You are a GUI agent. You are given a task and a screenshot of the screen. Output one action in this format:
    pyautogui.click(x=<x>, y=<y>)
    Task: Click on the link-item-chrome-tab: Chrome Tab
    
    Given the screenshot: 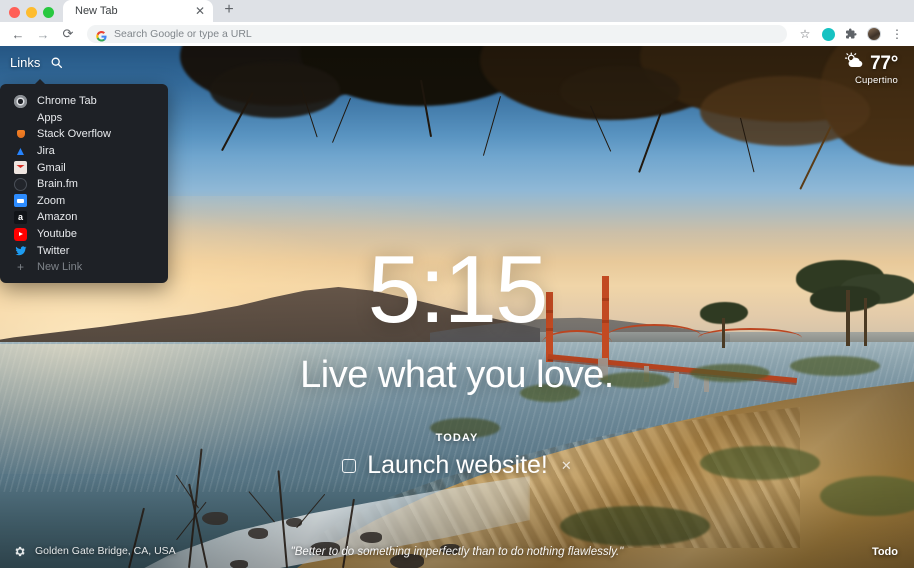 What is the action you would take?
    pyautogui.click(x=84, y=101)
    